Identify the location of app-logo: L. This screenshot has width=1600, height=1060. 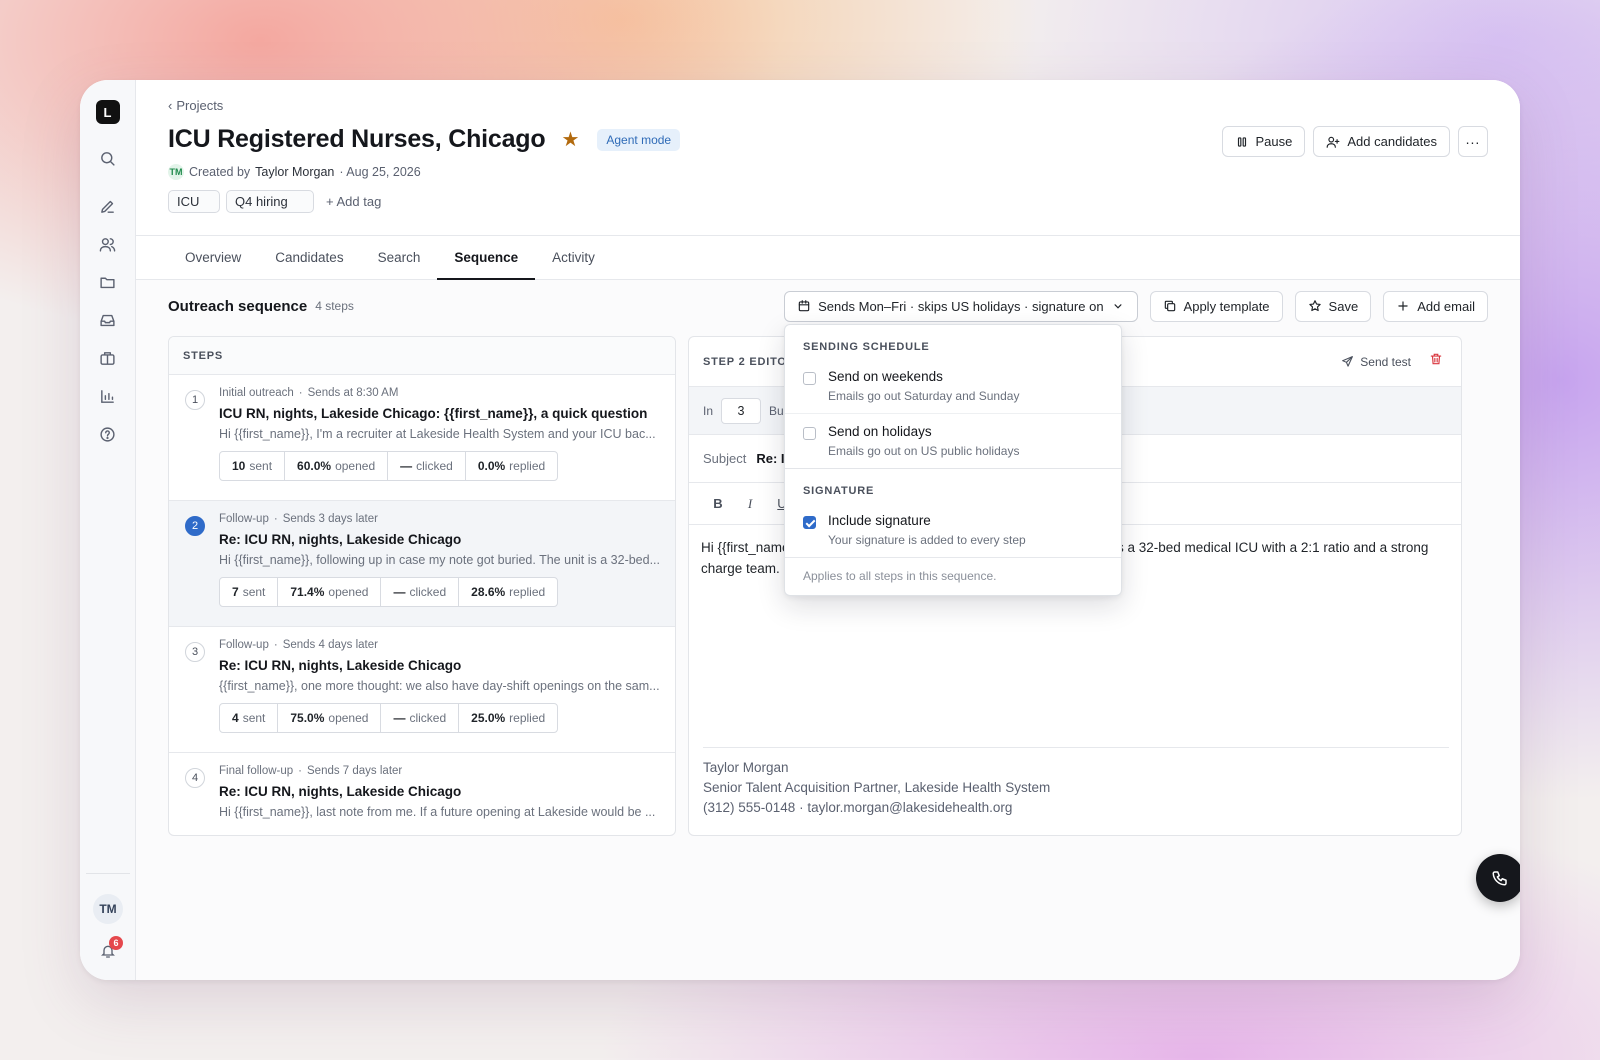
(107, 112).